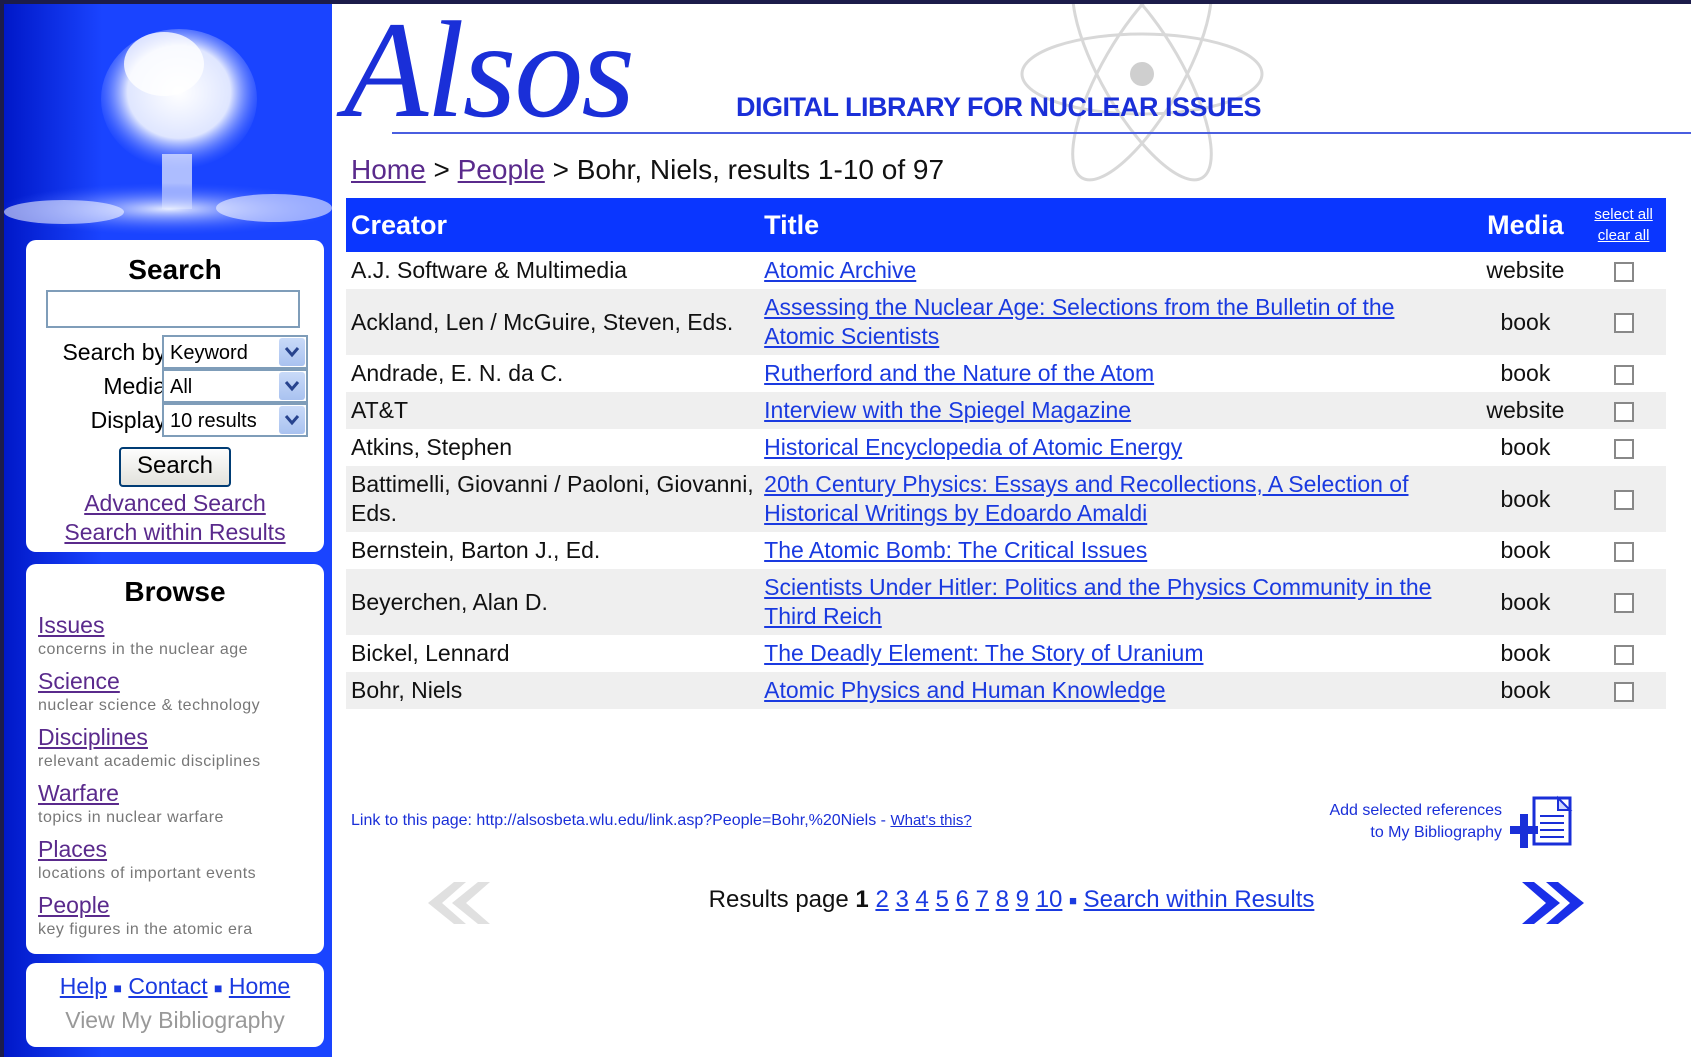  I want to click on column-header-creator: Creator, so click(553, 225).